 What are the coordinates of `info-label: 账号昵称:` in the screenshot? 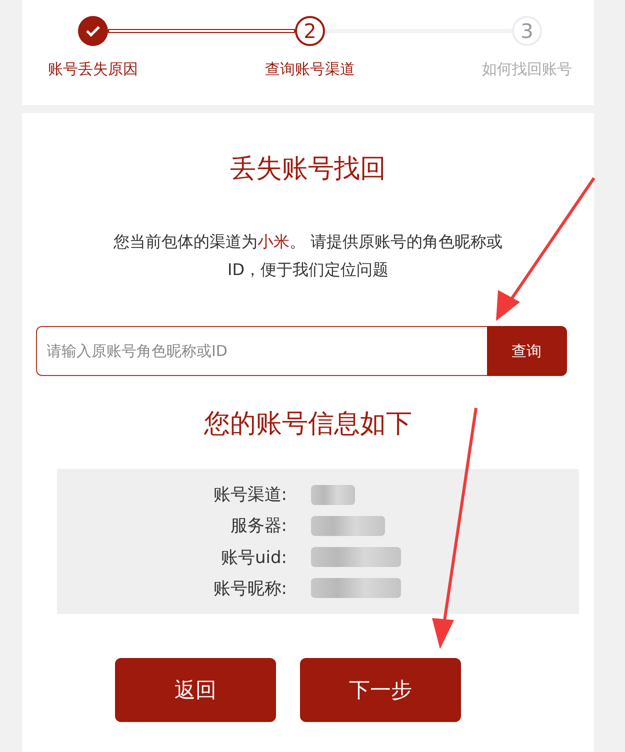 It's located at (249, 589).